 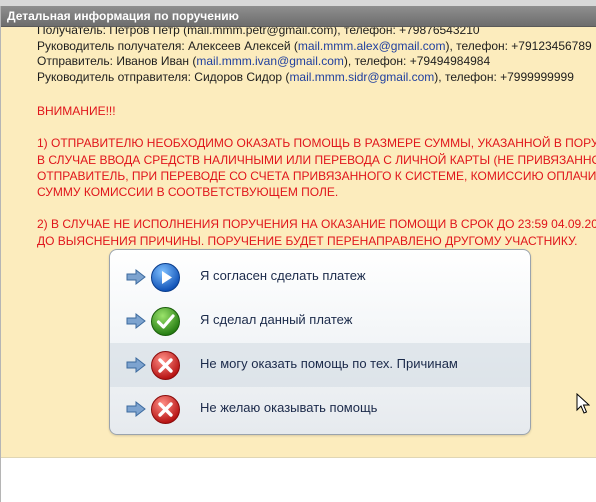 I want to click on sender-head-email-link: mail.mmm.sidr@gmail.com, so click(x=361, y=77).